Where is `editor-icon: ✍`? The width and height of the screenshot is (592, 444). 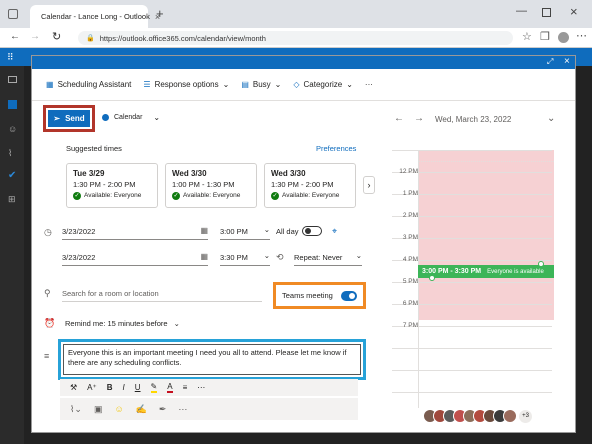
editor-icon: ✍ is located at coordinates (141, 409).